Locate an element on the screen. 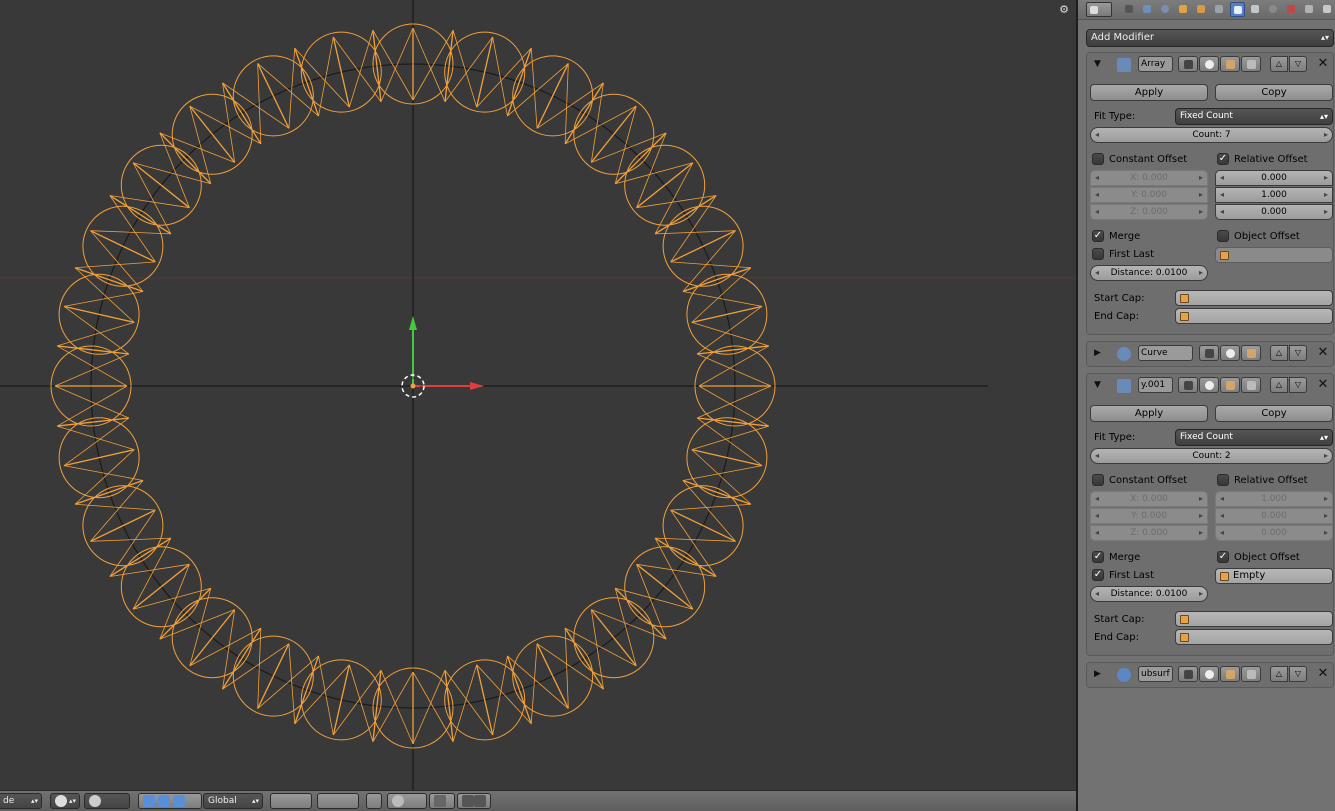  render-layers-context-tab is located at coordinates (1147, 9).